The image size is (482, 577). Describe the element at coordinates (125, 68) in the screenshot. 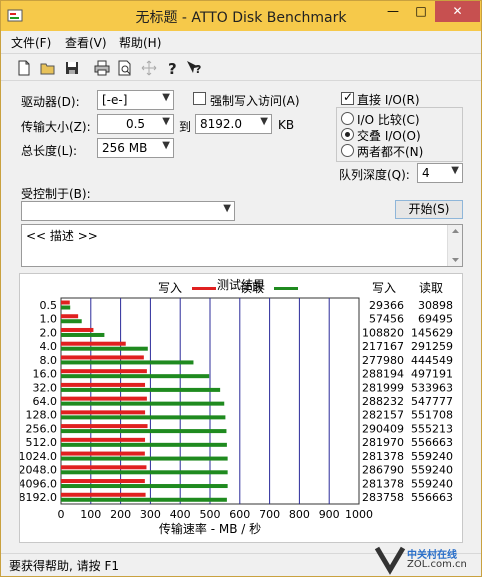

I see `print-preview-icon` at that location.